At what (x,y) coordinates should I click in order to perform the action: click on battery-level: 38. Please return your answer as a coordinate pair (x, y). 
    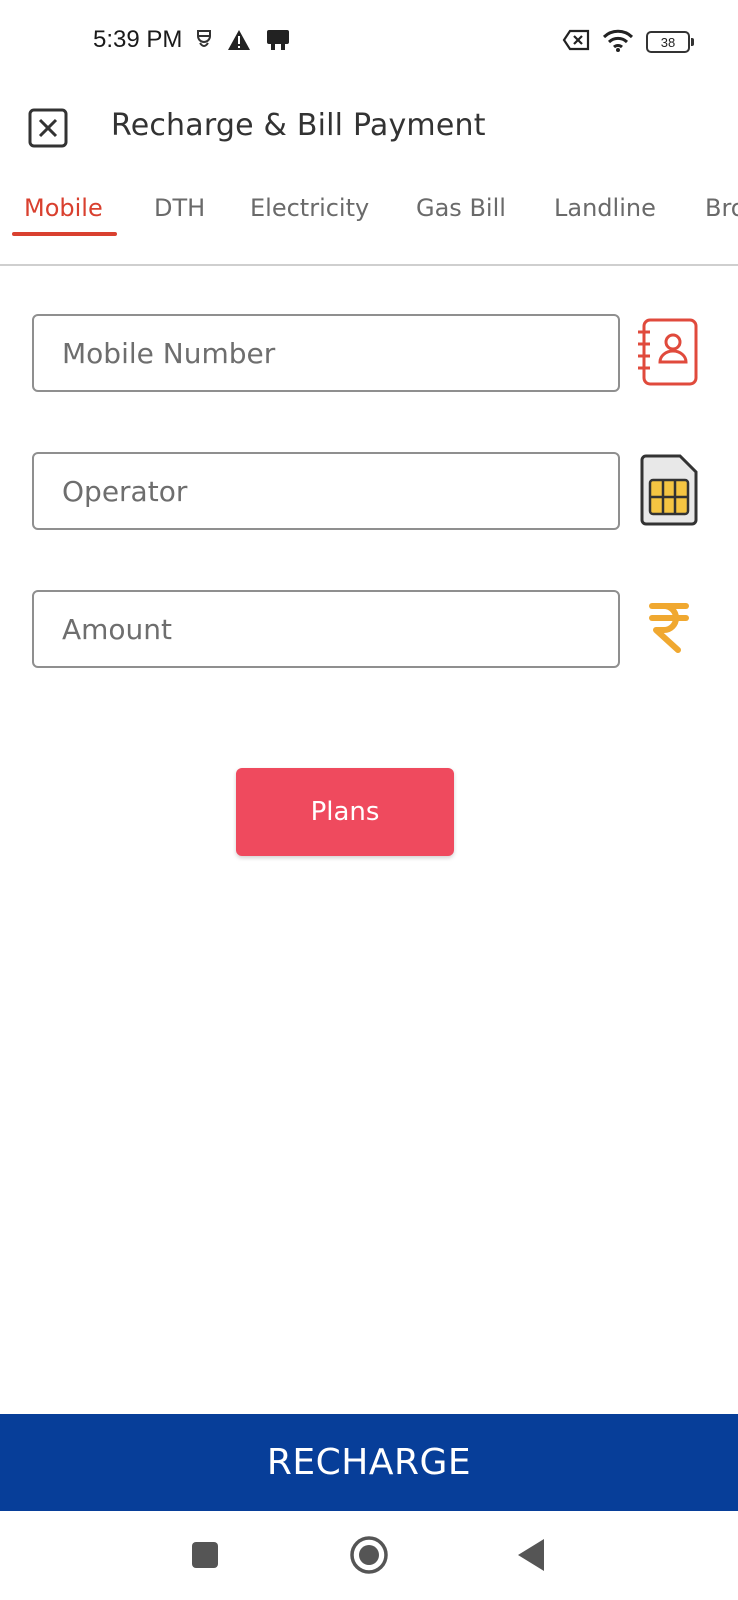
    Looking at the image, I should click on (668, 42).